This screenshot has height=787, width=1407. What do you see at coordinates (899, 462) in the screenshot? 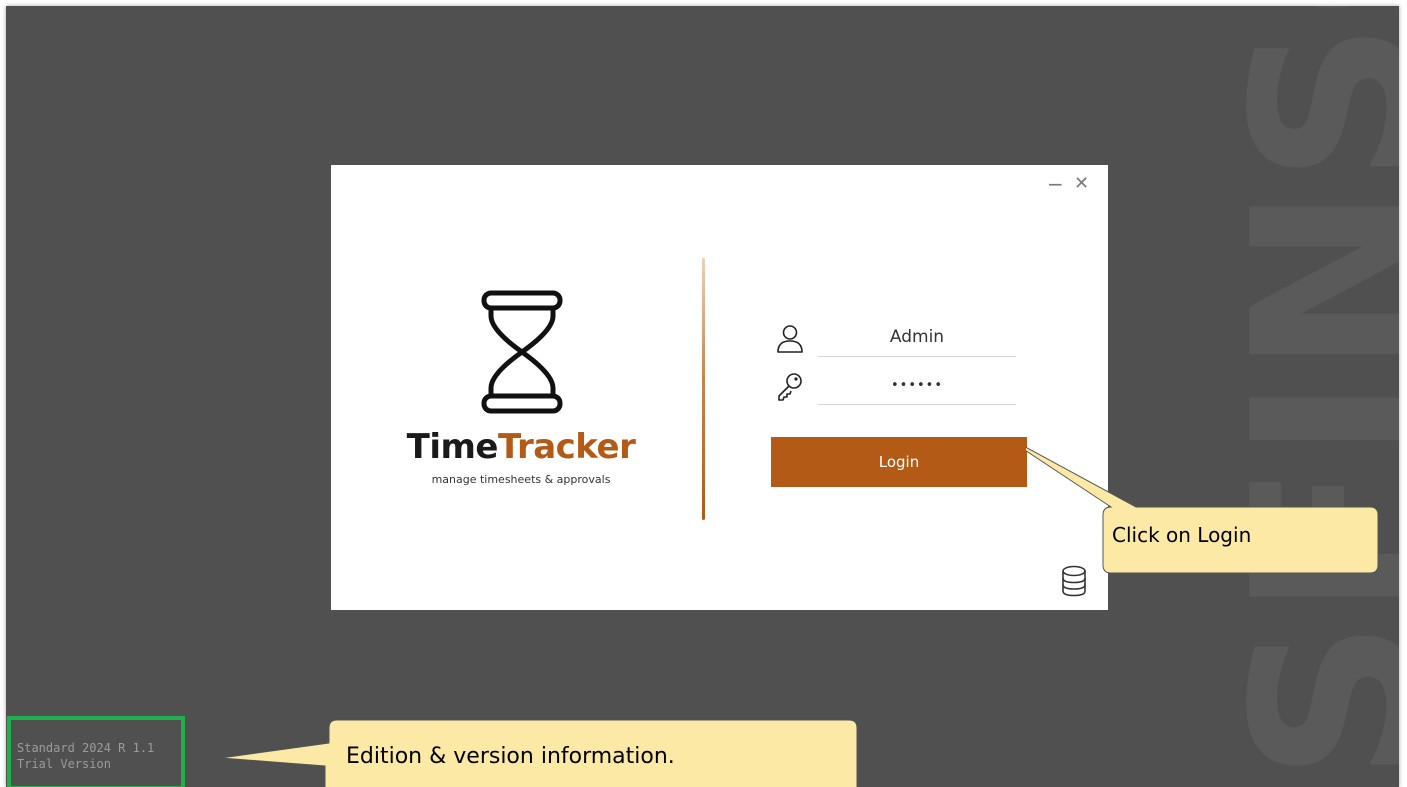
I see `login-button: Login` at bounding box center [899, 462].